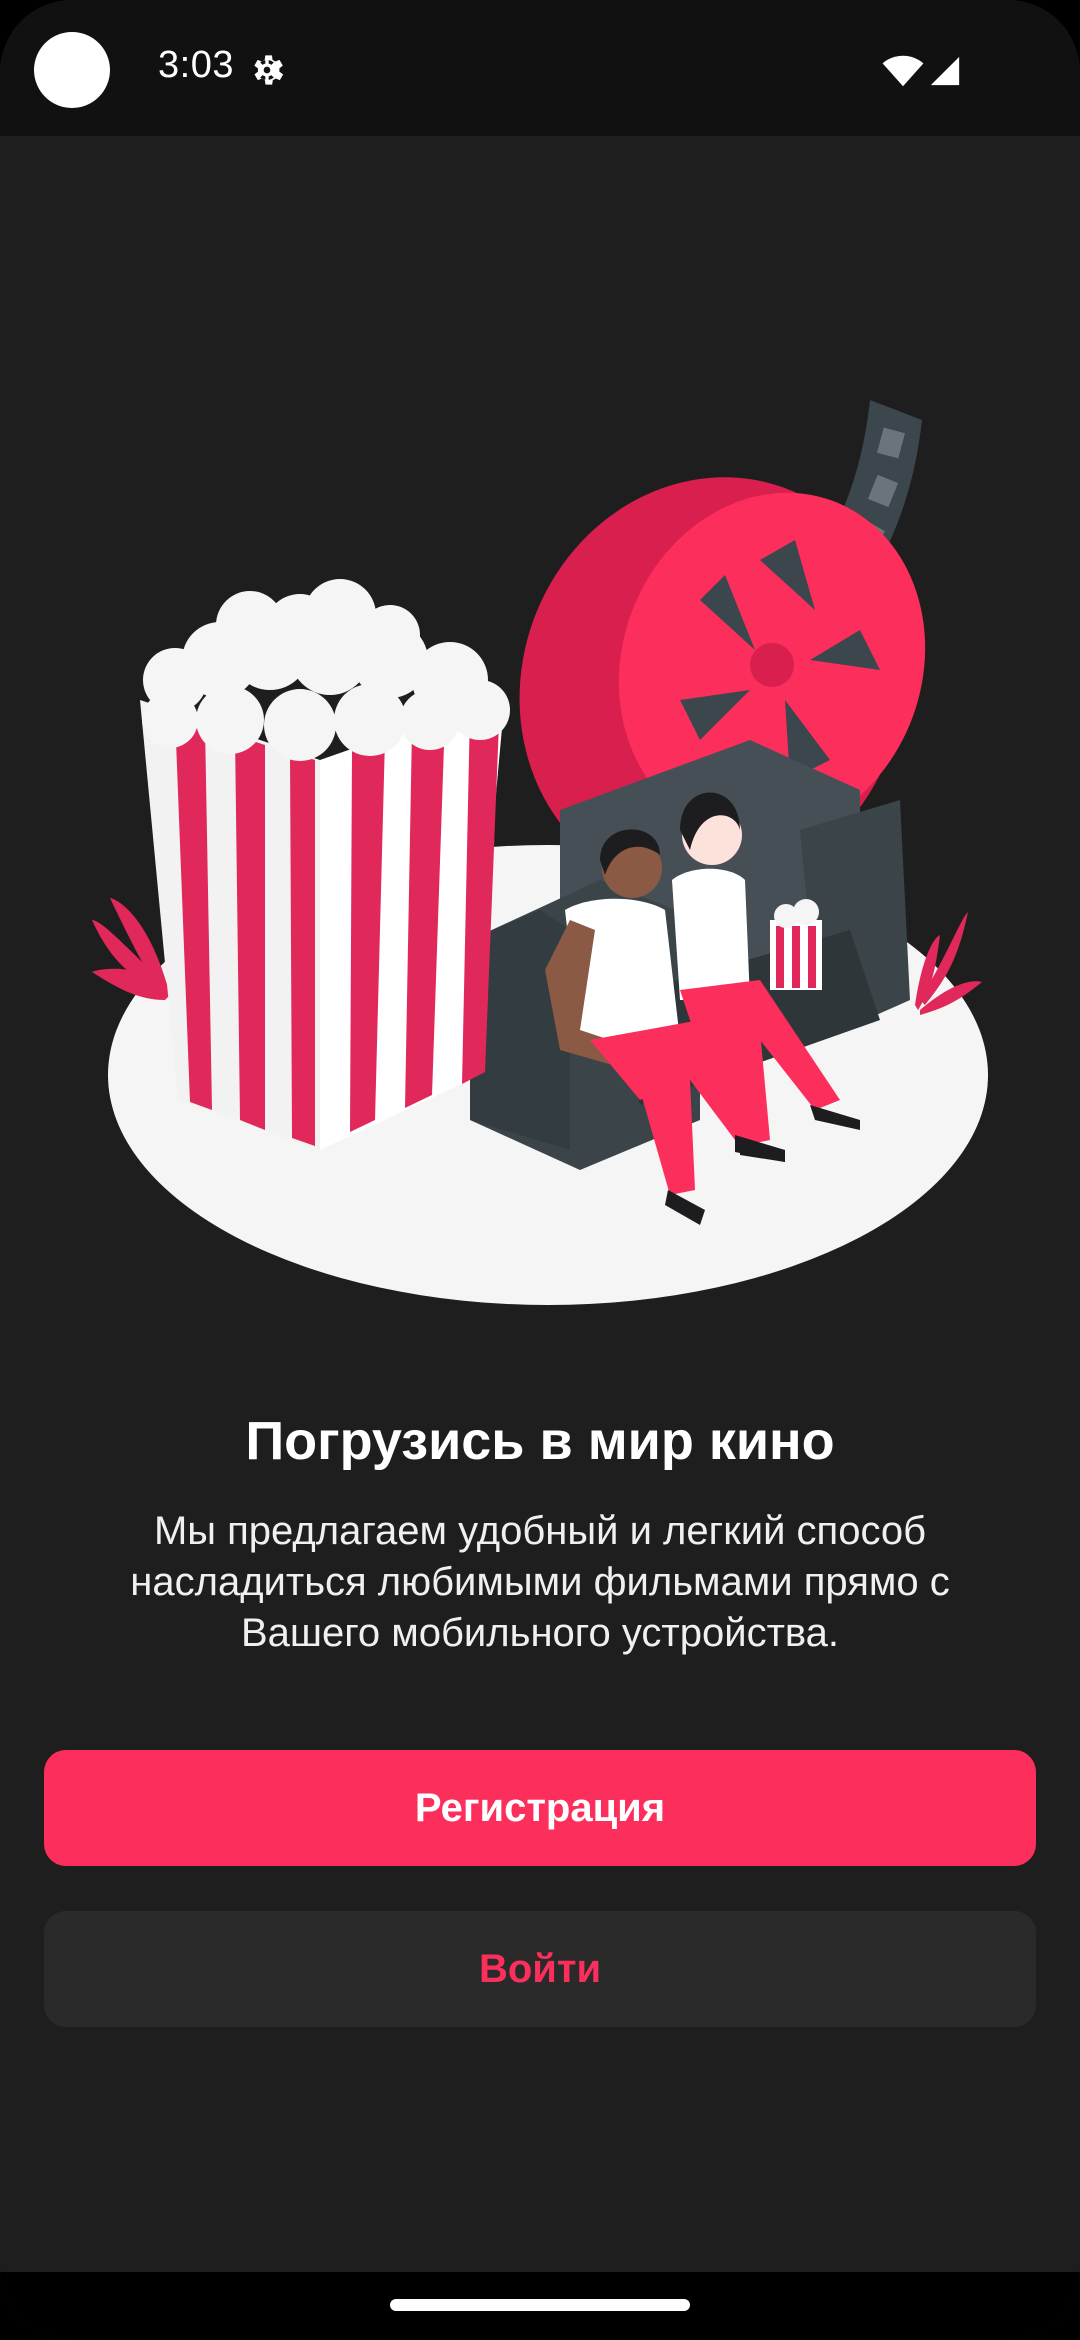 Image resolution: width=1080 pixels, height=2340 pixels. Describe the element at coordinates (540, 1808) in the screenshot. I see `register-button: Регистрация` at that location.